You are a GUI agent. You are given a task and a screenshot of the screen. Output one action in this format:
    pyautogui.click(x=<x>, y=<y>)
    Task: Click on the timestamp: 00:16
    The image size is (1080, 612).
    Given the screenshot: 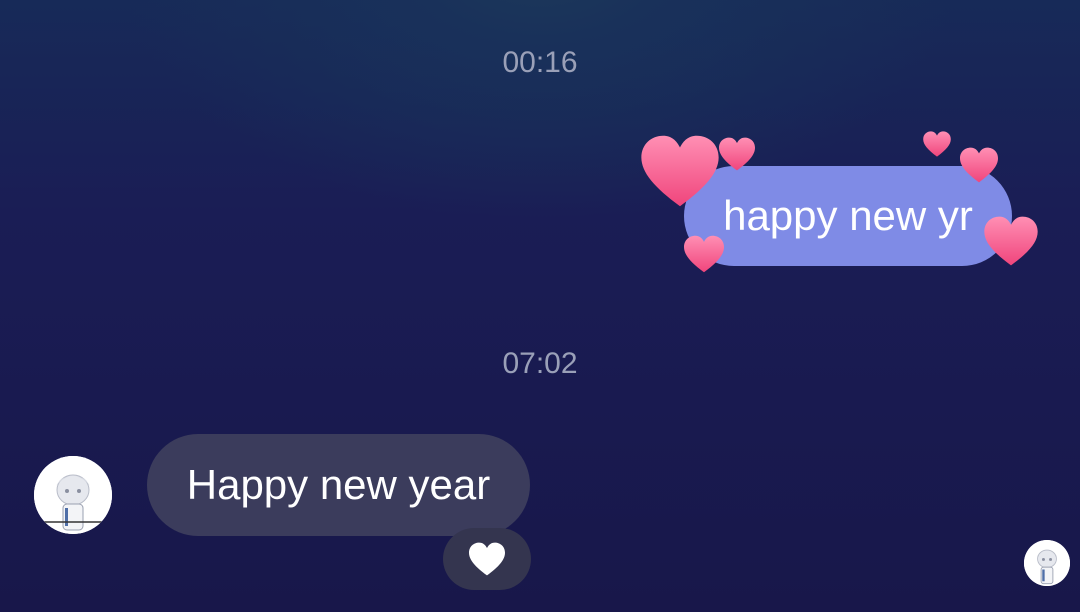 What is the action you would take?
    pyautogui.click(x=540, y=62)
    